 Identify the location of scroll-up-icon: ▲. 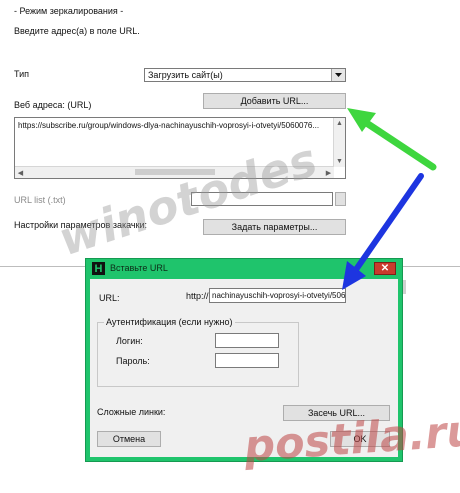
(339, 123).